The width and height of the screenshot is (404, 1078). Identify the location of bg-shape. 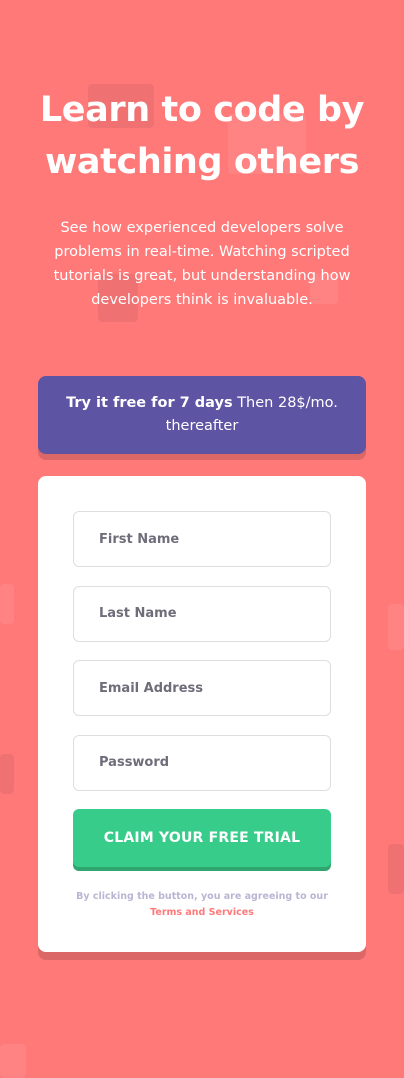
(13, 1061).